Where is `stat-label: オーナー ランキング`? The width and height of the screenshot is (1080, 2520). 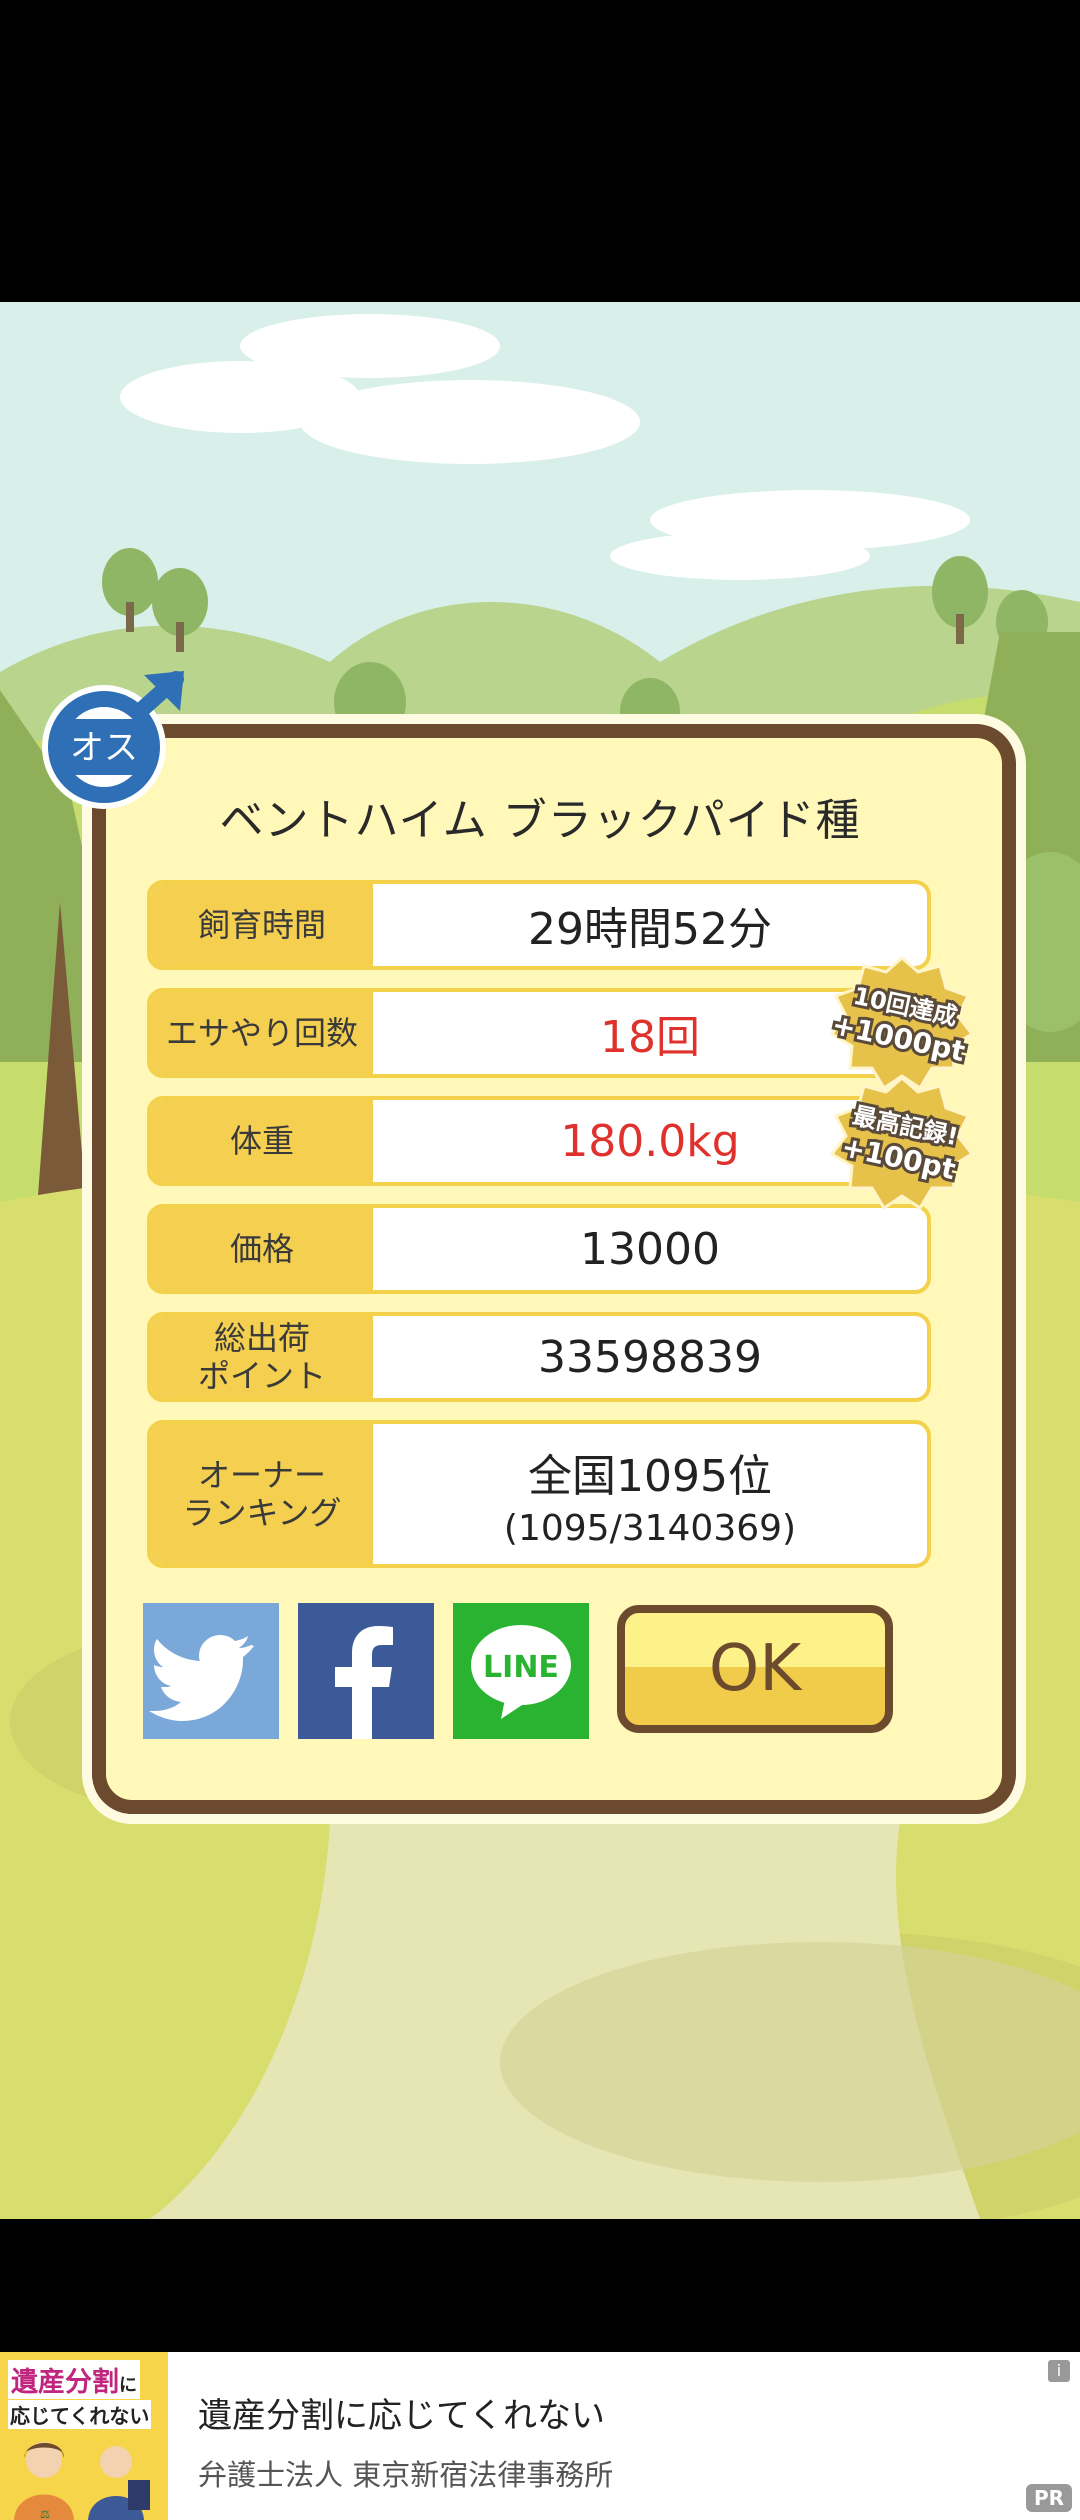
stat-label: オーナー ランキング is located at coordinates (262, 1494).